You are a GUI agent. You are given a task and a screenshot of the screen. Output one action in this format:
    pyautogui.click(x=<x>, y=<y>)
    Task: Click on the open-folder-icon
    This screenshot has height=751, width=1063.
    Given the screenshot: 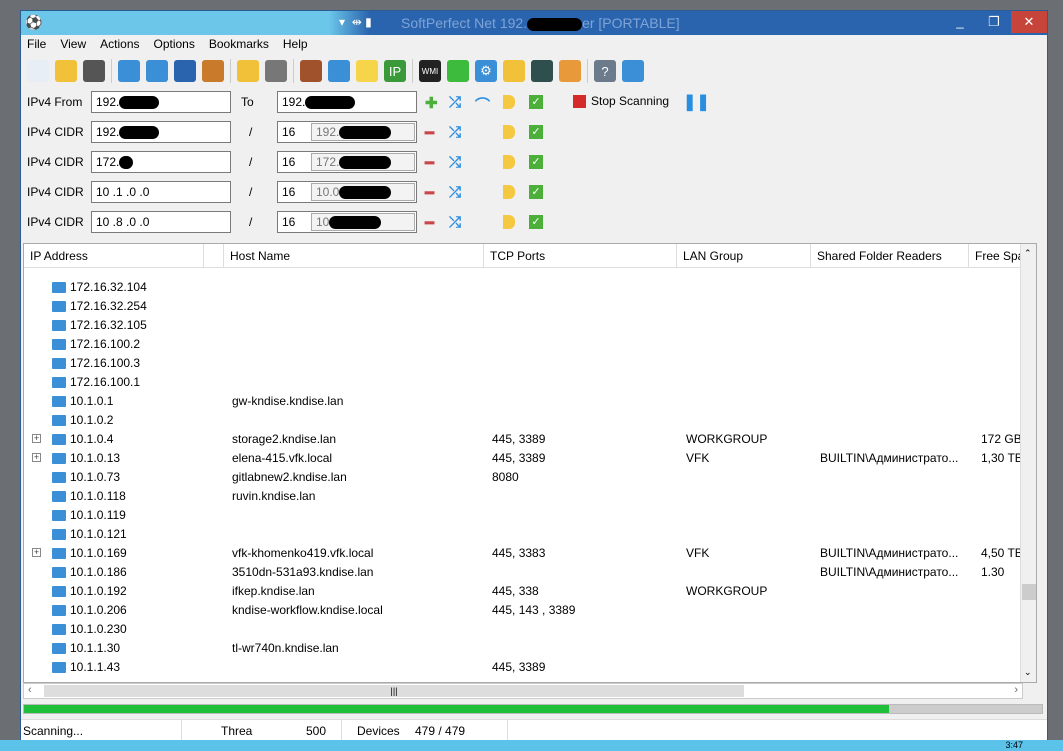 What is the action you would take?
    pyautogui.click(x=66, y=71)
    